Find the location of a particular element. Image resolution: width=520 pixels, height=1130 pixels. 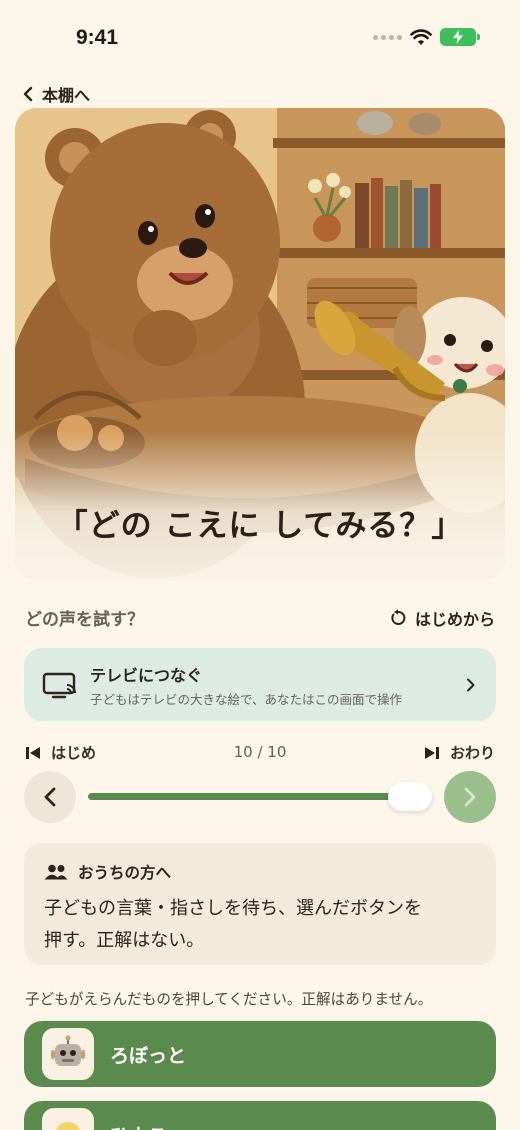

end-label: おわり is located at coordinates (472, 753).